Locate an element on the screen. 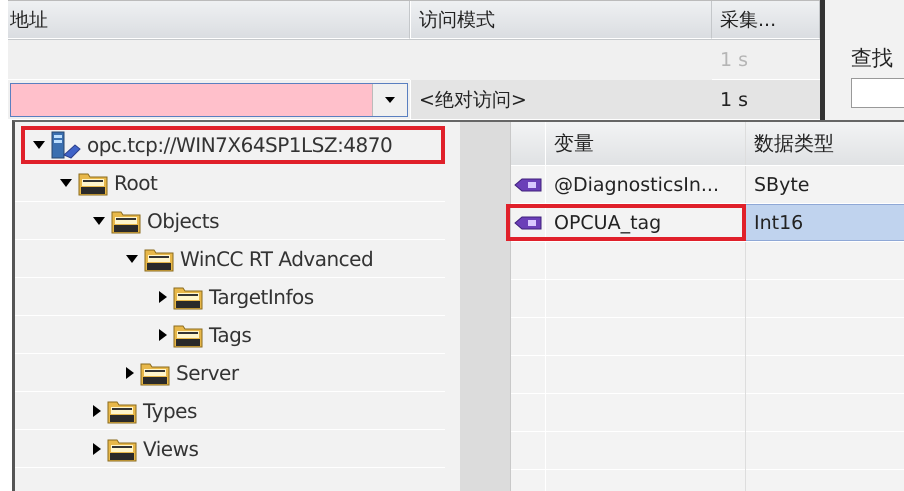 Image resolution: width=904 pixels, height=491 pixels. table-row: OPCUA_tag Int16 is located at coordinates (707, 223).